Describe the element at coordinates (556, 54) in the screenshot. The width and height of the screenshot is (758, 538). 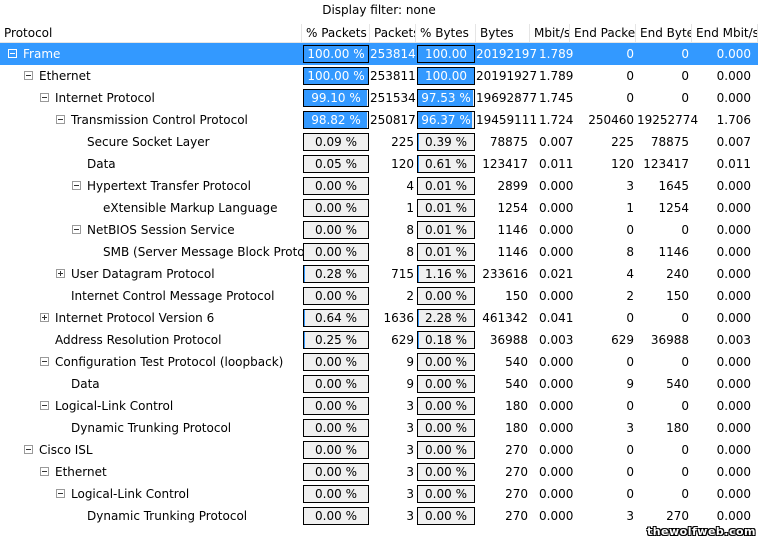
I see `mbits-value: 1.789` at that location.